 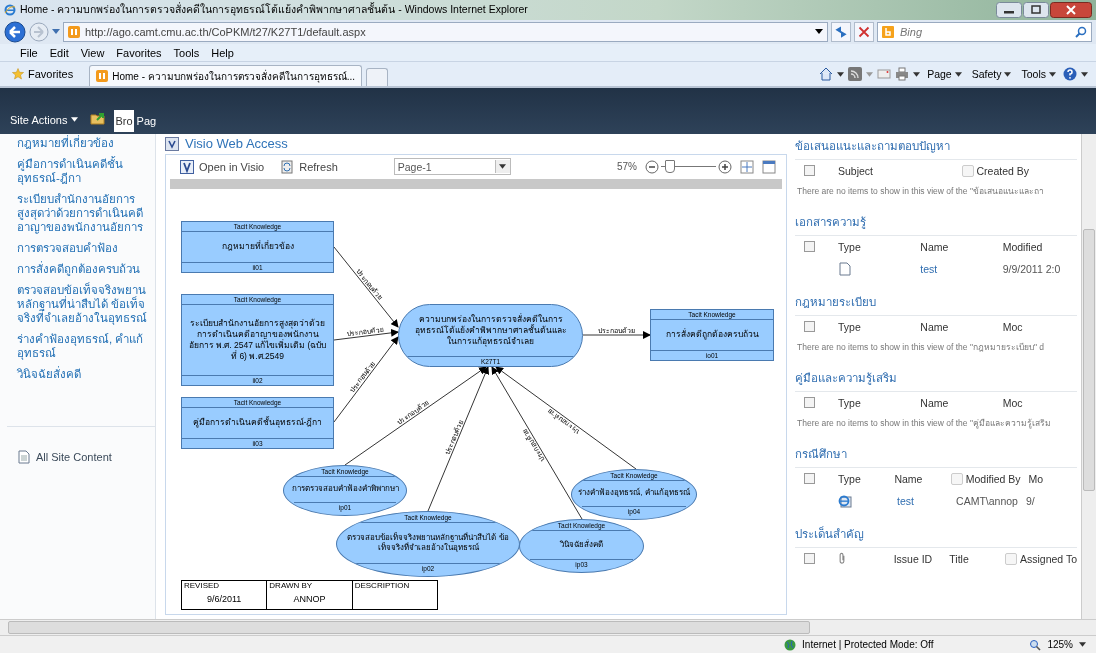 What do you see at coordinates (146, 120) in the screenshot?
I see `ribbon-tab: Pag` at bounding box center [146, 120].